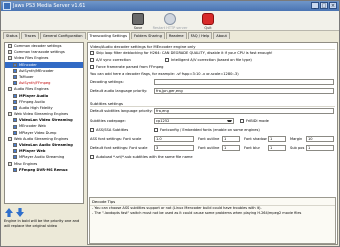 This screenshot has height=247, width=340. I want to click on decoding-settings-label: Decoding settings:, so click(107, 82).